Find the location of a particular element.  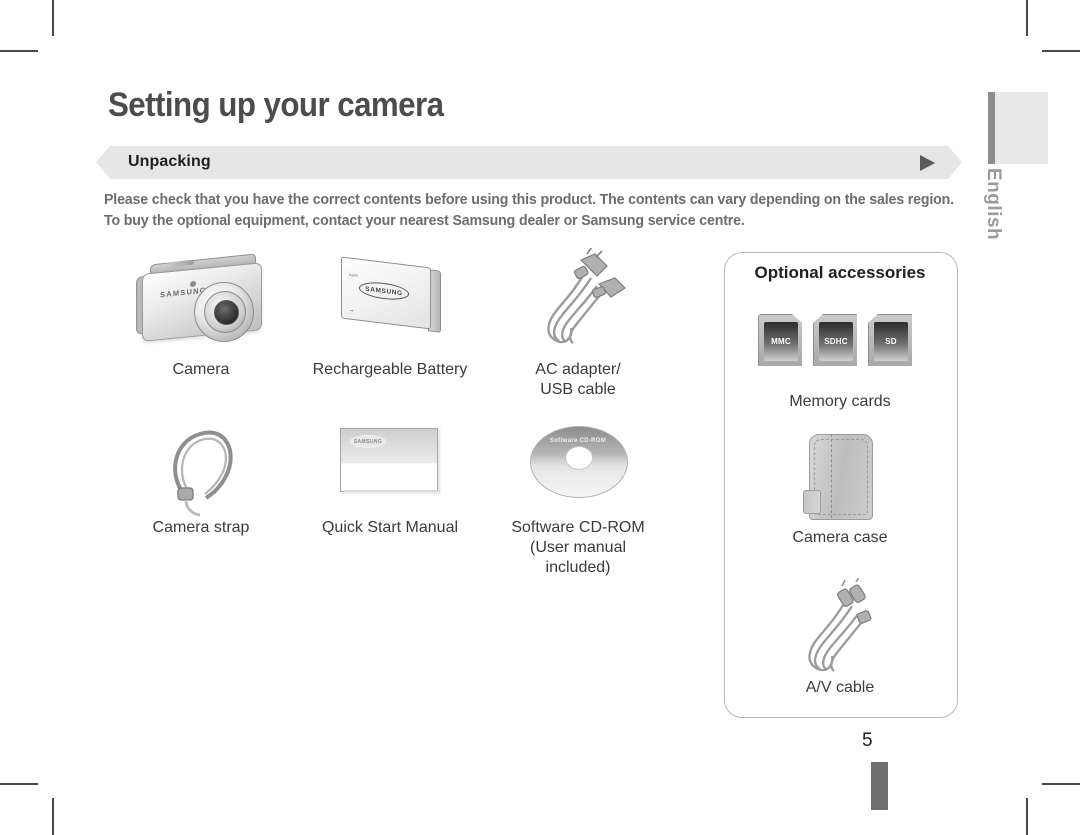

item-battery: ≡≡≡ SAMSUNG ▪▪ Rechargeable Battery is located at coordinates (390, 314).